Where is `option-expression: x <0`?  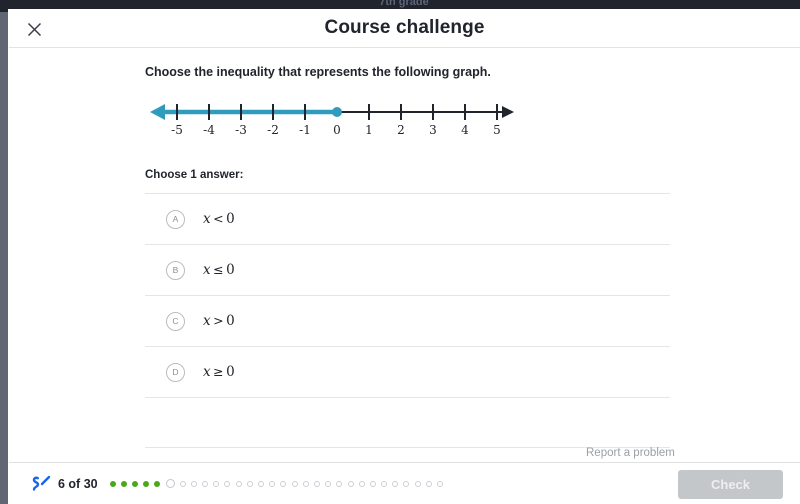
option-expression: x <0 is located at coordinates (219, 219).